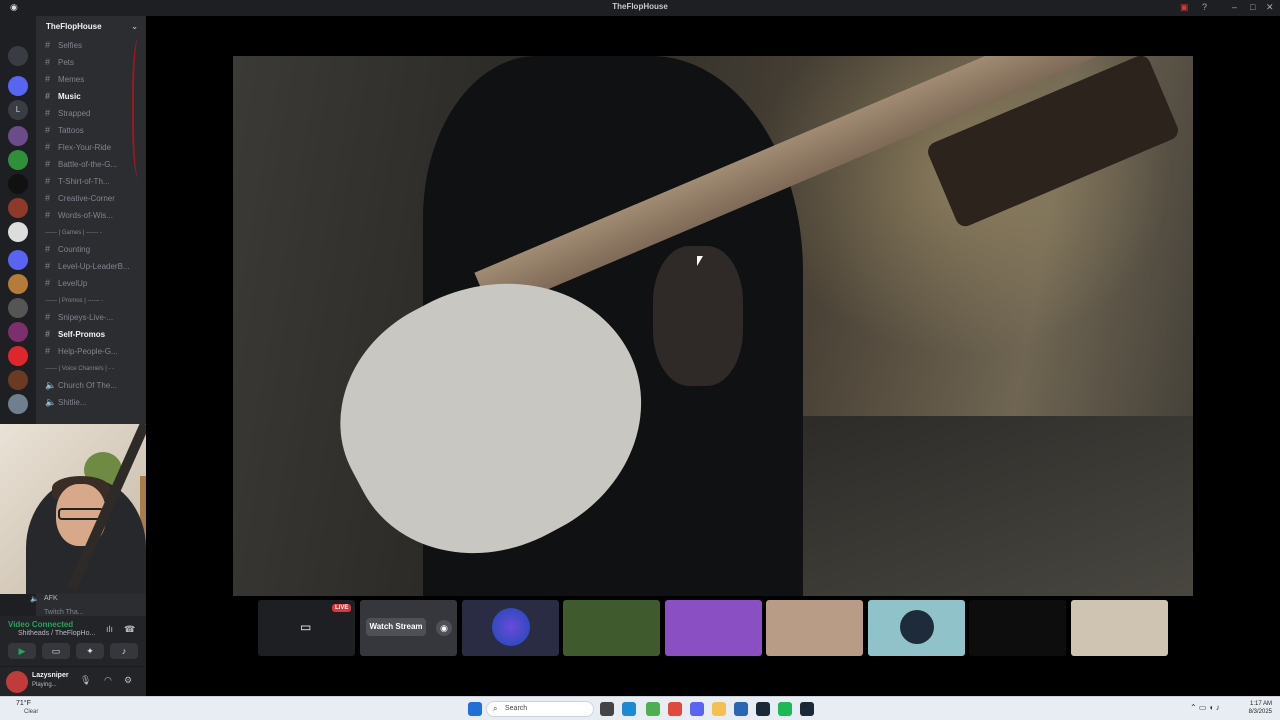 The height and width of the screenshot is (720, 1280). I want to click on inbox-icon: ▣, so click(1184, 7).